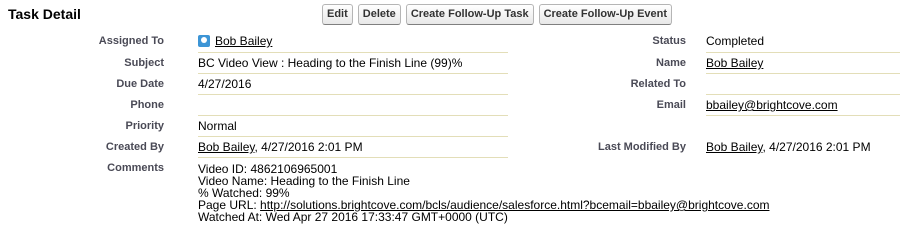 The image size is (900, 243). What do you see at coordinates (469, 14) in the screenshot?
I see `create-follow-up-task-button: Create Follow-Up Task` at bounding box center [469, 14].